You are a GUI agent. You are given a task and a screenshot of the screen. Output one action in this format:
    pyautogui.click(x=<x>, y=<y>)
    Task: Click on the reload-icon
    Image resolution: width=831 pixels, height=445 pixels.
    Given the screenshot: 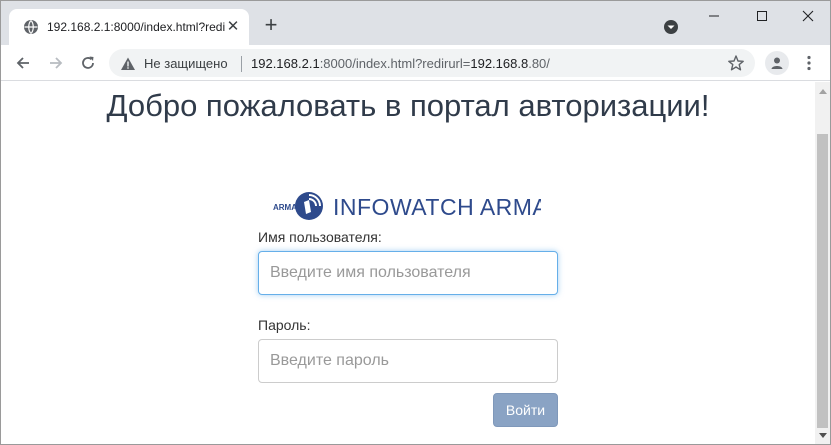 What is the action you would take?
    pyautogui.click(x=88, y=63)
    